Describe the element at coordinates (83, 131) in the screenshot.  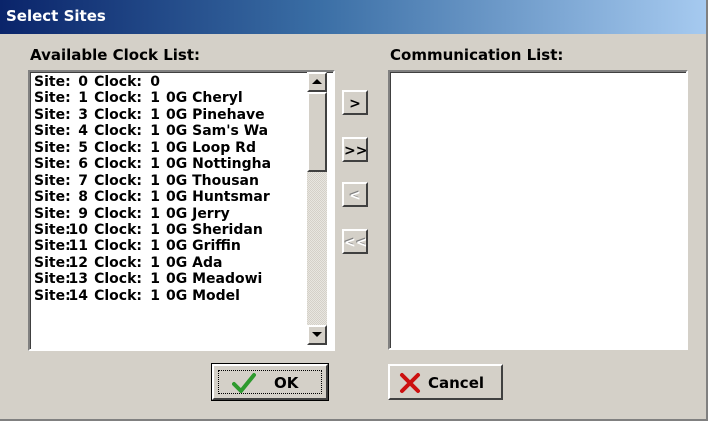
I see `site-number: 4` at that location.